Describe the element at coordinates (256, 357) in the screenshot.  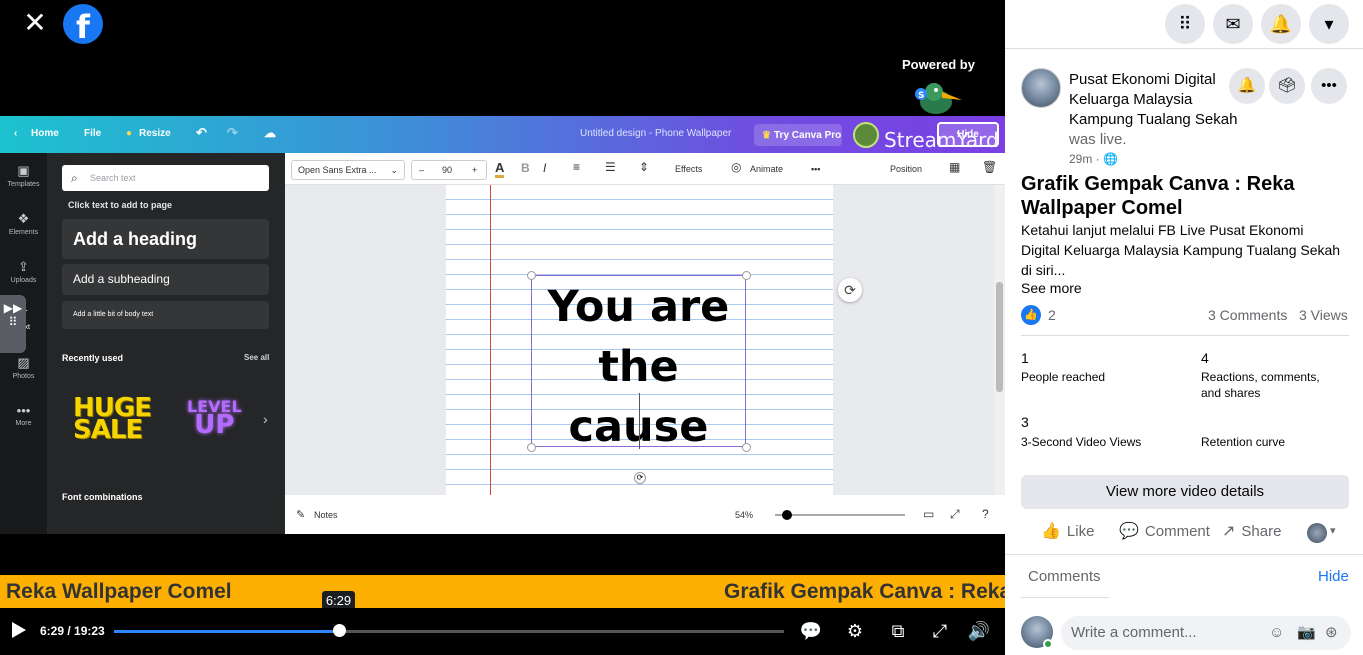
I see `see-all-link: See all` at that location.